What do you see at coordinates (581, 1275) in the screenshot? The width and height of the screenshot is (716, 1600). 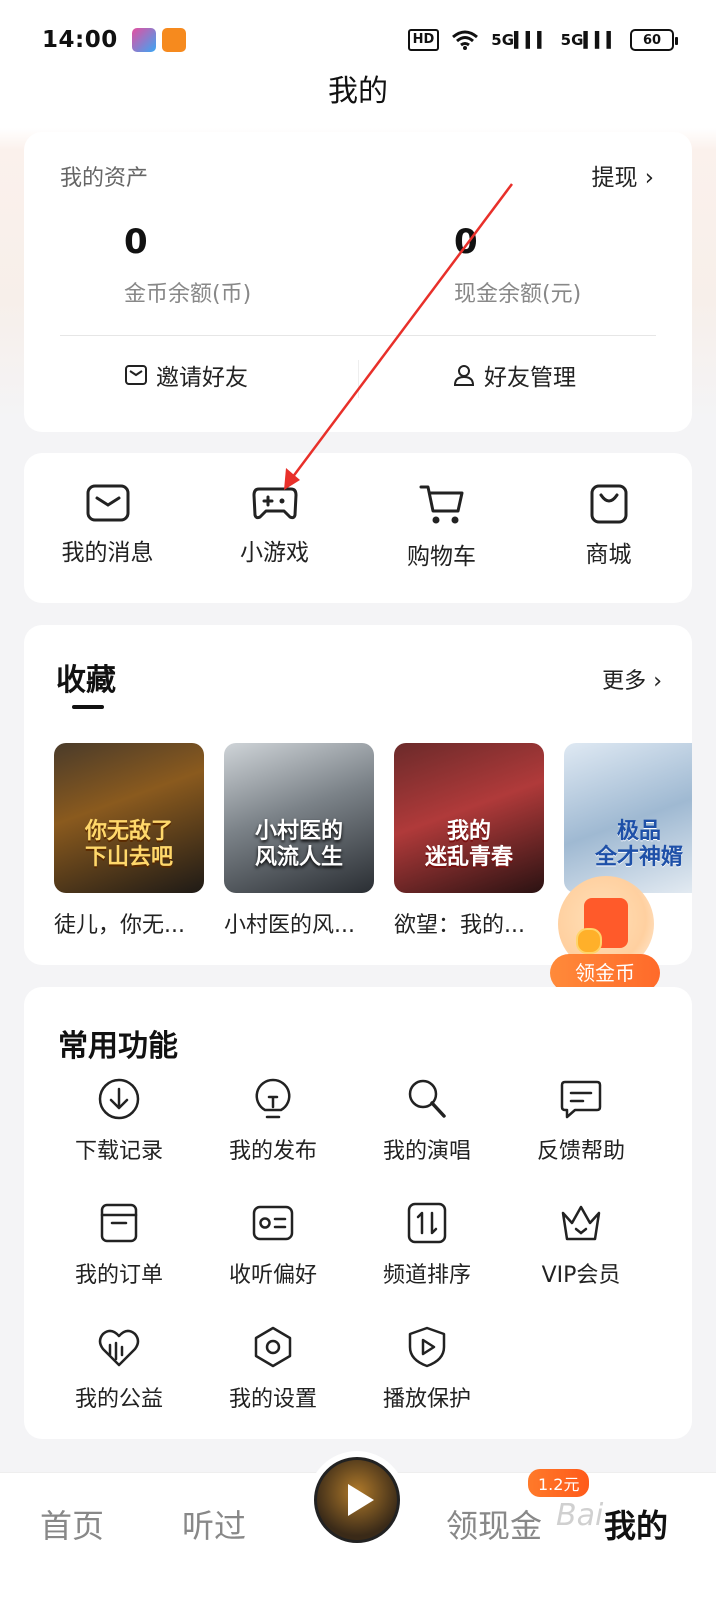 I see `function-label: VIP会员` at bounding box center [581, 1275].